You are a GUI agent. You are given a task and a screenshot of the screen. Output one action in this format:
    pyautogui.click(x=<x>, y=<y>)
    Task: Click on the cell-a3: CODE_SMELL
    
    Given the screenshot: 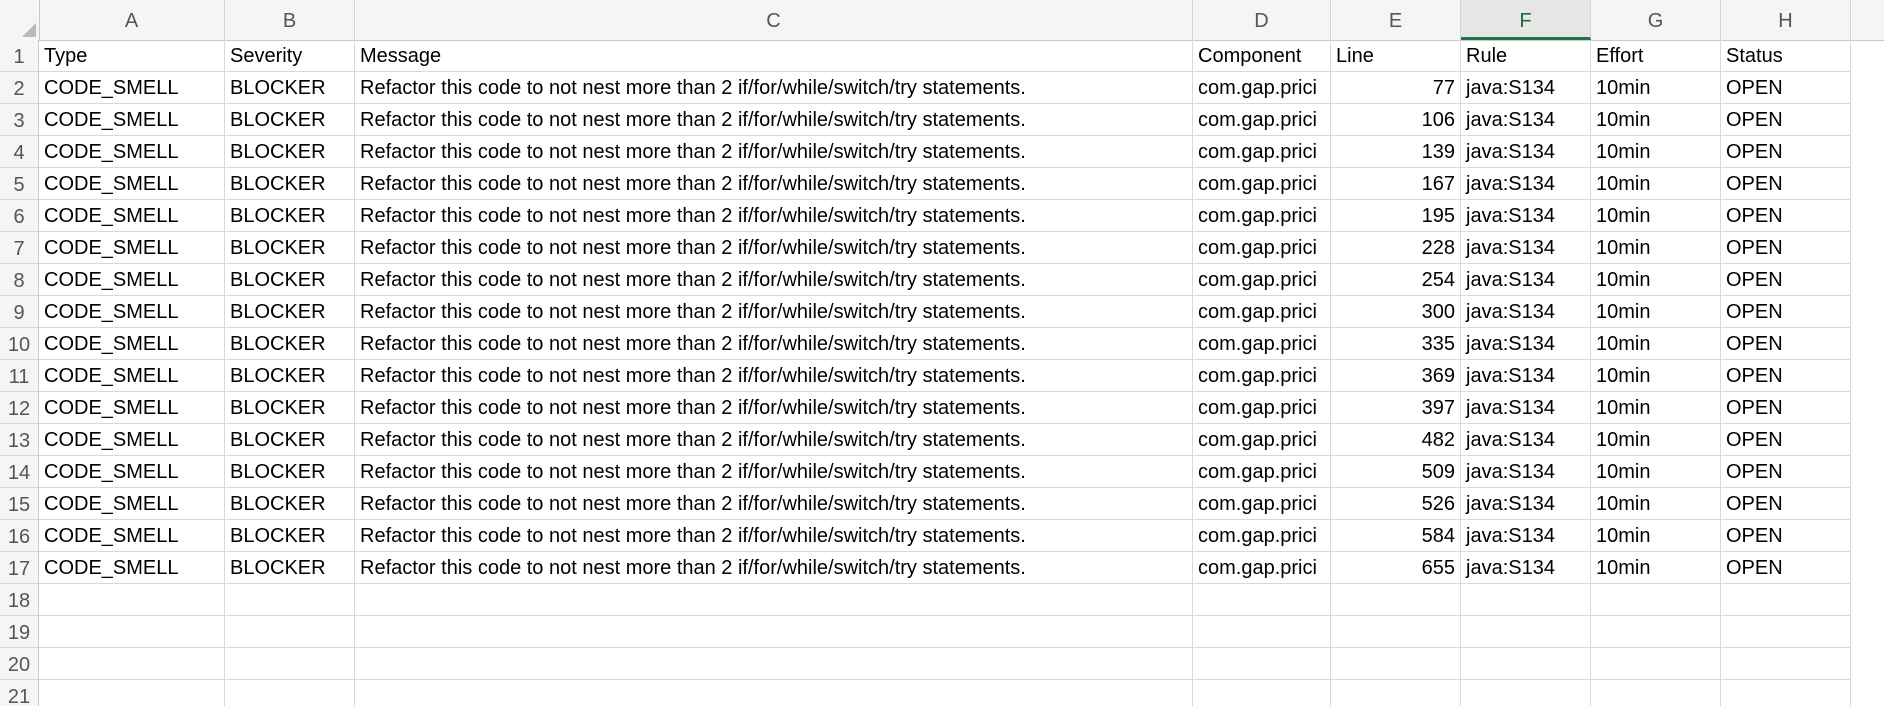 What is the action you would take?
    pyautogui.click(x=132, y=120)
    